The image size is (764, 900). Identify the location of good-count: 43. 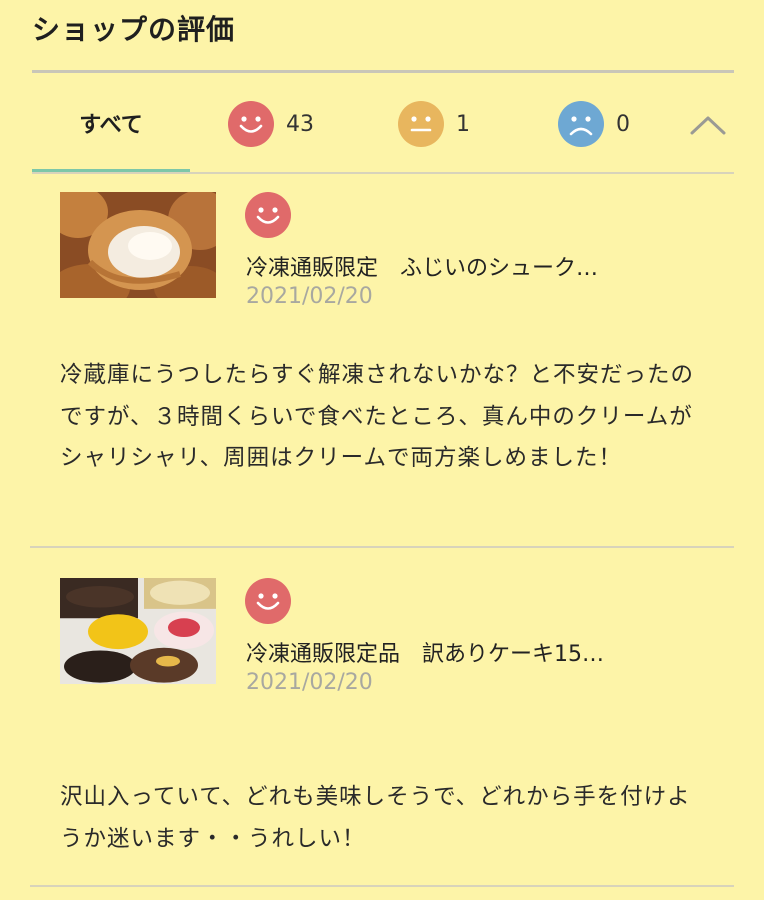
(300, 124).